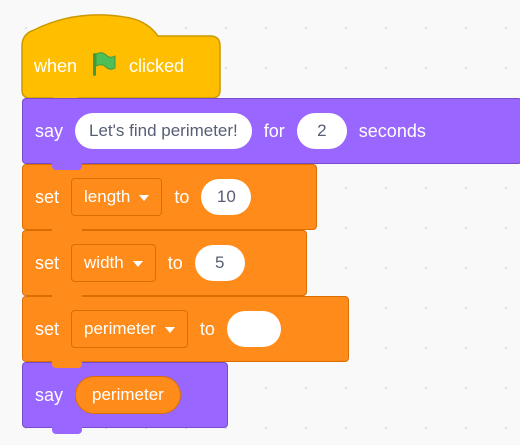 This screenshot has height=445, width=520. I want to click on for-label: for, so click(274, 130).